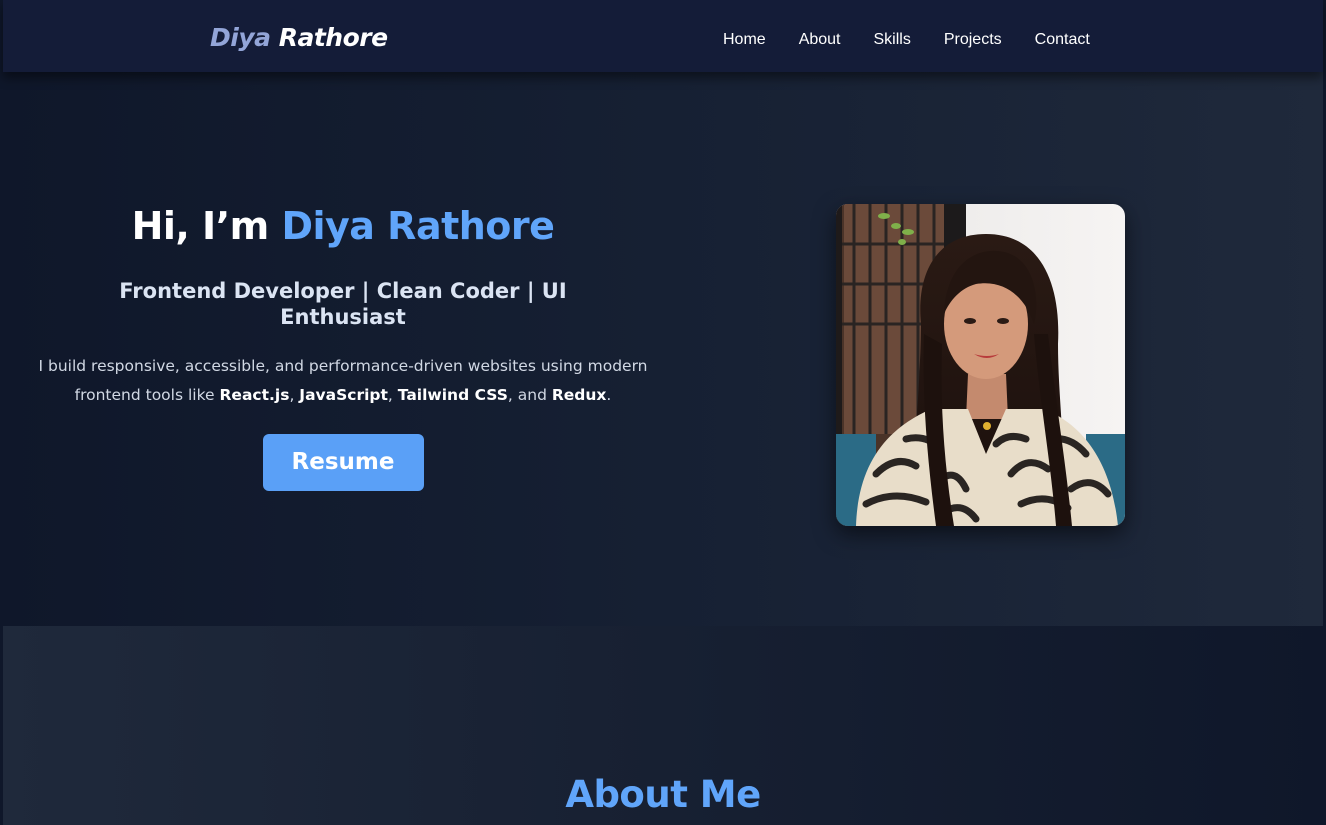 The width and height of the screenshot is (1326, 825). Describe the element at coordinates (240, 37) in the screenshot. I see `logo-first-name: Diya` at that location.